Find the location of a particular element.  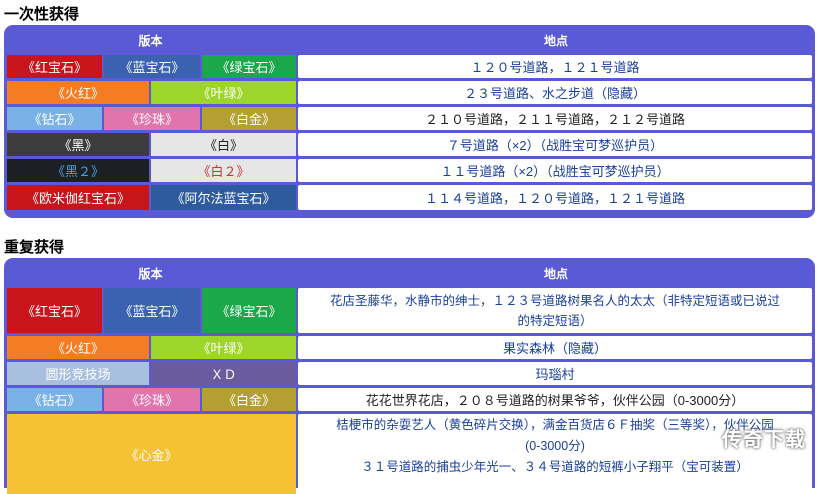

location-line: 花店圣藤华，水静市的绅士，１２３号道路树果名人的太太（非特定短语或已说过 is located at coordinates (554, 300).